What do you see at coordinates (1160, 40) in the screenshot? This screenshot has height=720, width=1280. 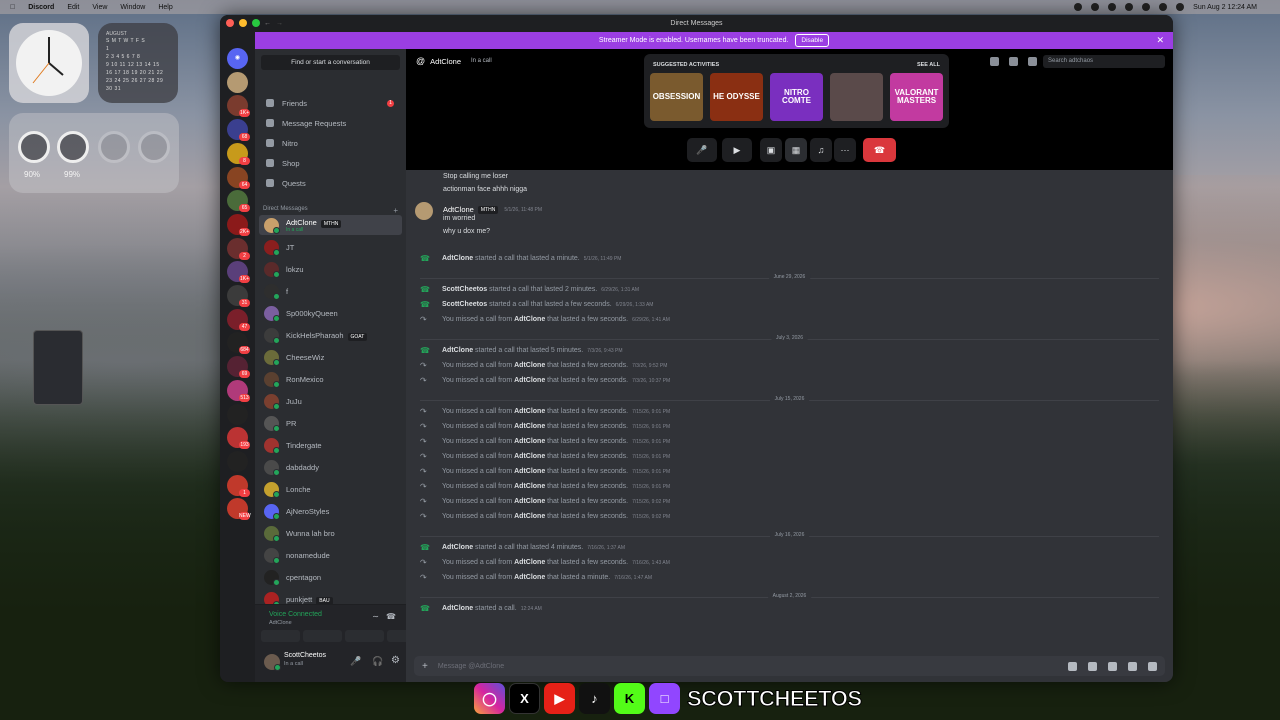 I see `close-icon: ✕` at bounding box center [1160, 40].